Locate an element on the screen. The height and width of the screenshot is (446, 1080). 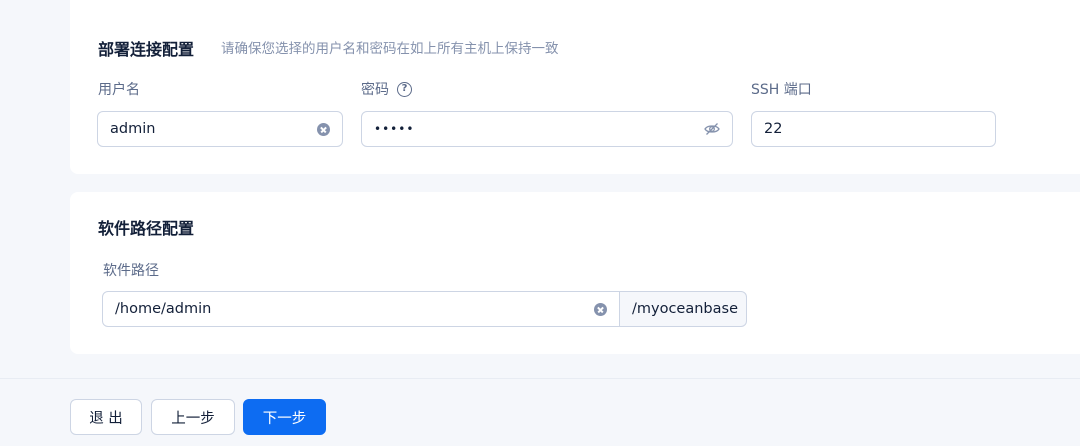
eye-invisible-icon is located at coordinates (712, 129).